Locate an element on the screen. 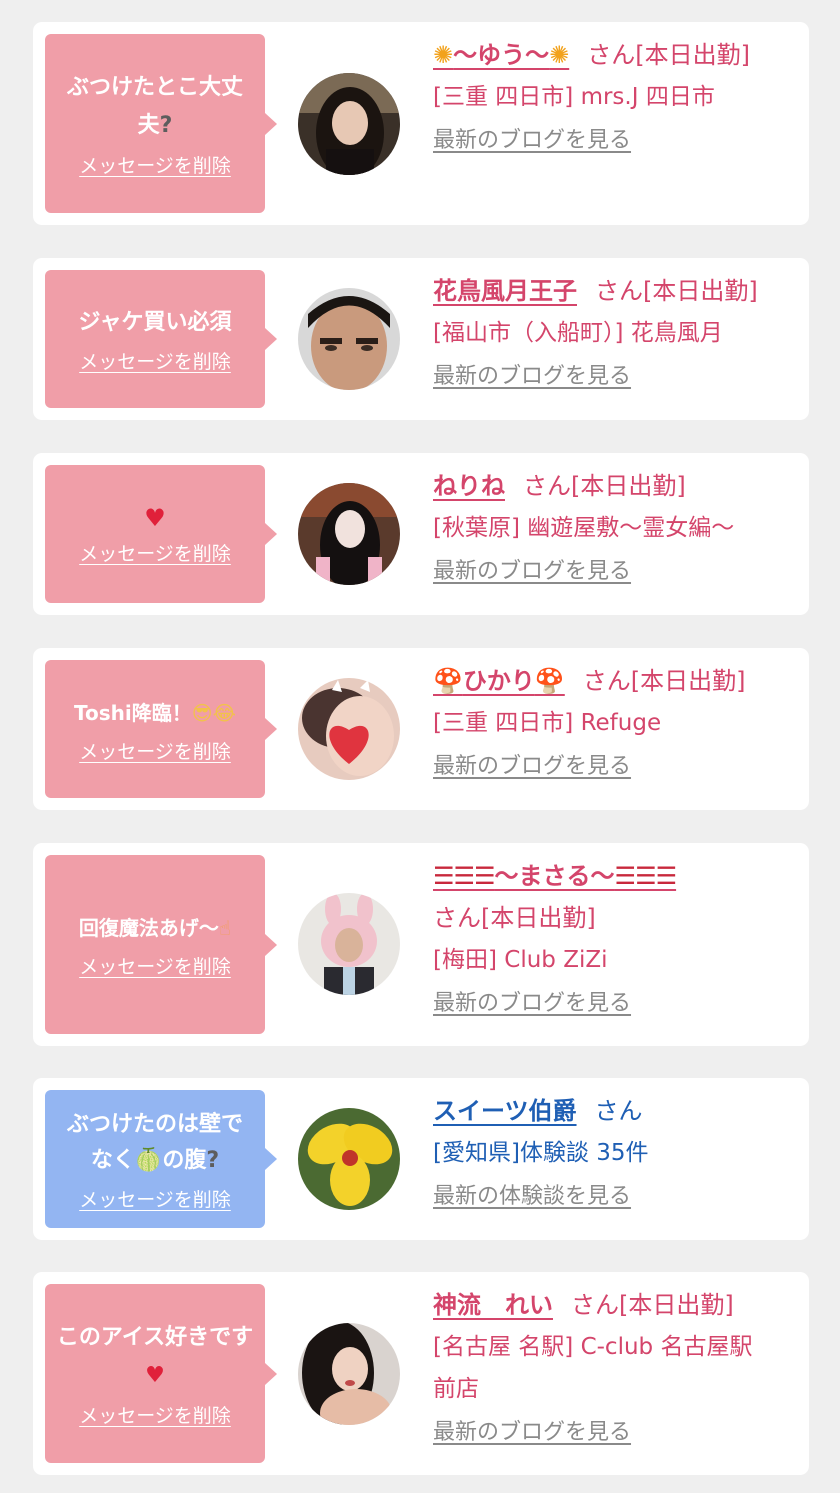 The width and height of the screenshot is (840, 1493). shop-info: [秋葉原] 幽遊屋敷〜霊女編〜 is located at coordinates (584, 528).